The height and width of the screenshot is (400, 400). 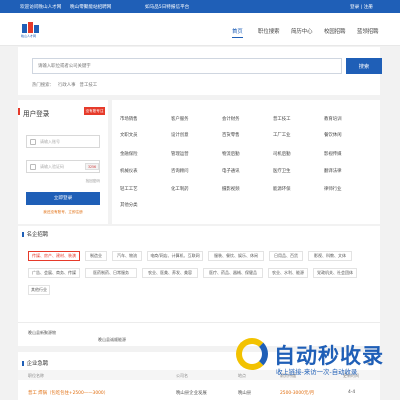 What do you see at coordinates (39, 290) in the screenshot?
I see `industry-tag: 其他行业` at bounding box center [39, 290].